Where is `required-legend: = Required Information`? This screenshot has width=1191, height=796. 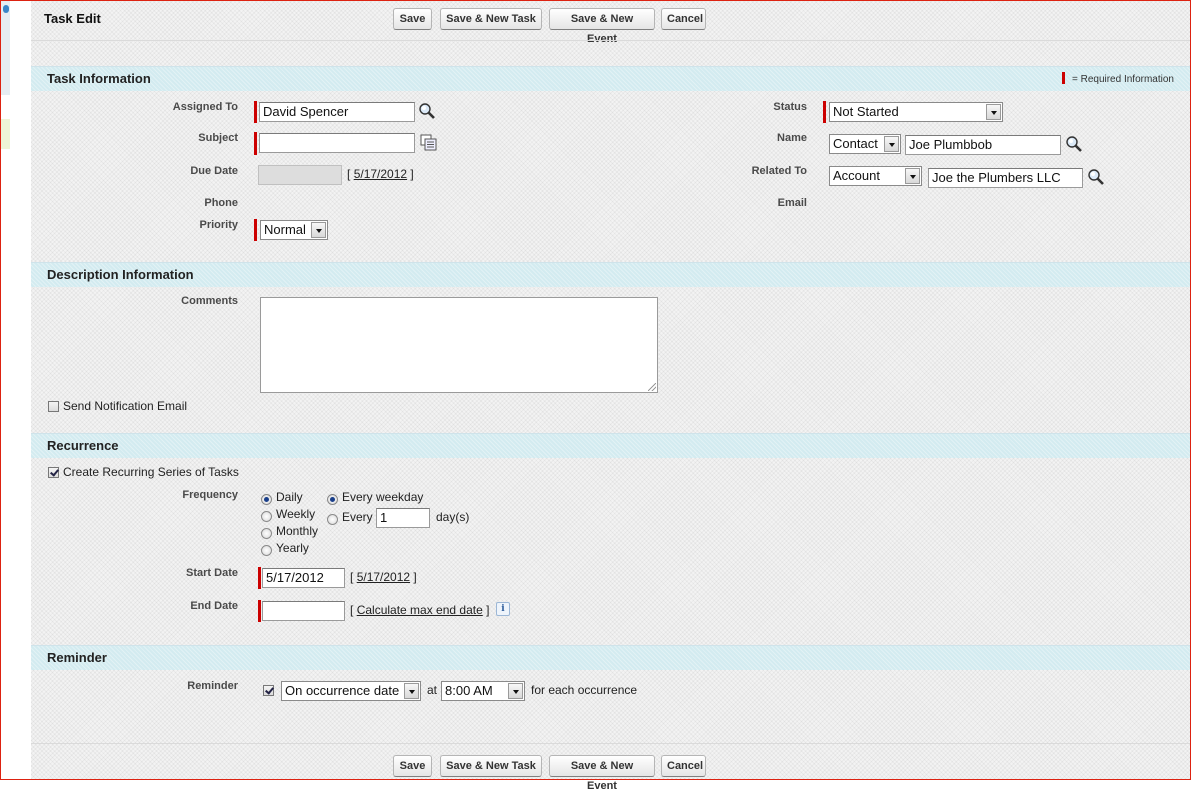
required-legend: = Required Information is located at coordinates (1117, 78).